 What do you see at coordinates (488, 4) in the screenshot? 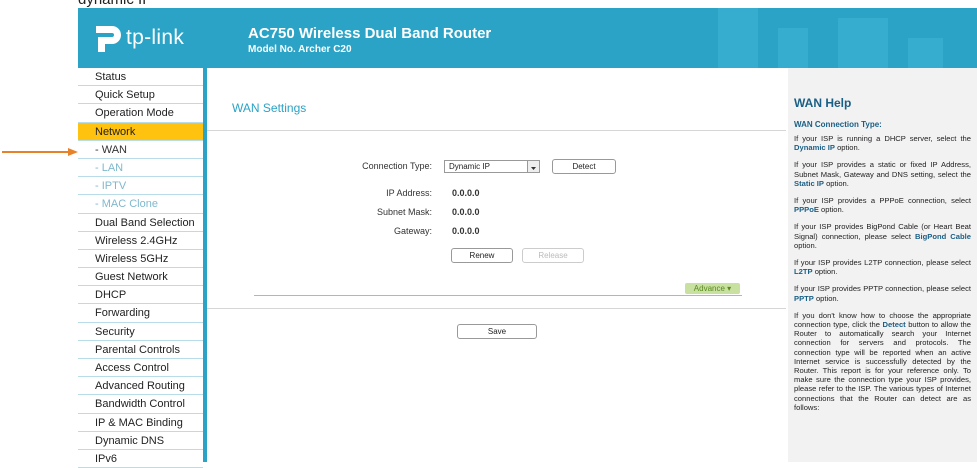
I see `top-cropped-text: dynamic IP` at bounding box center [488, 4].